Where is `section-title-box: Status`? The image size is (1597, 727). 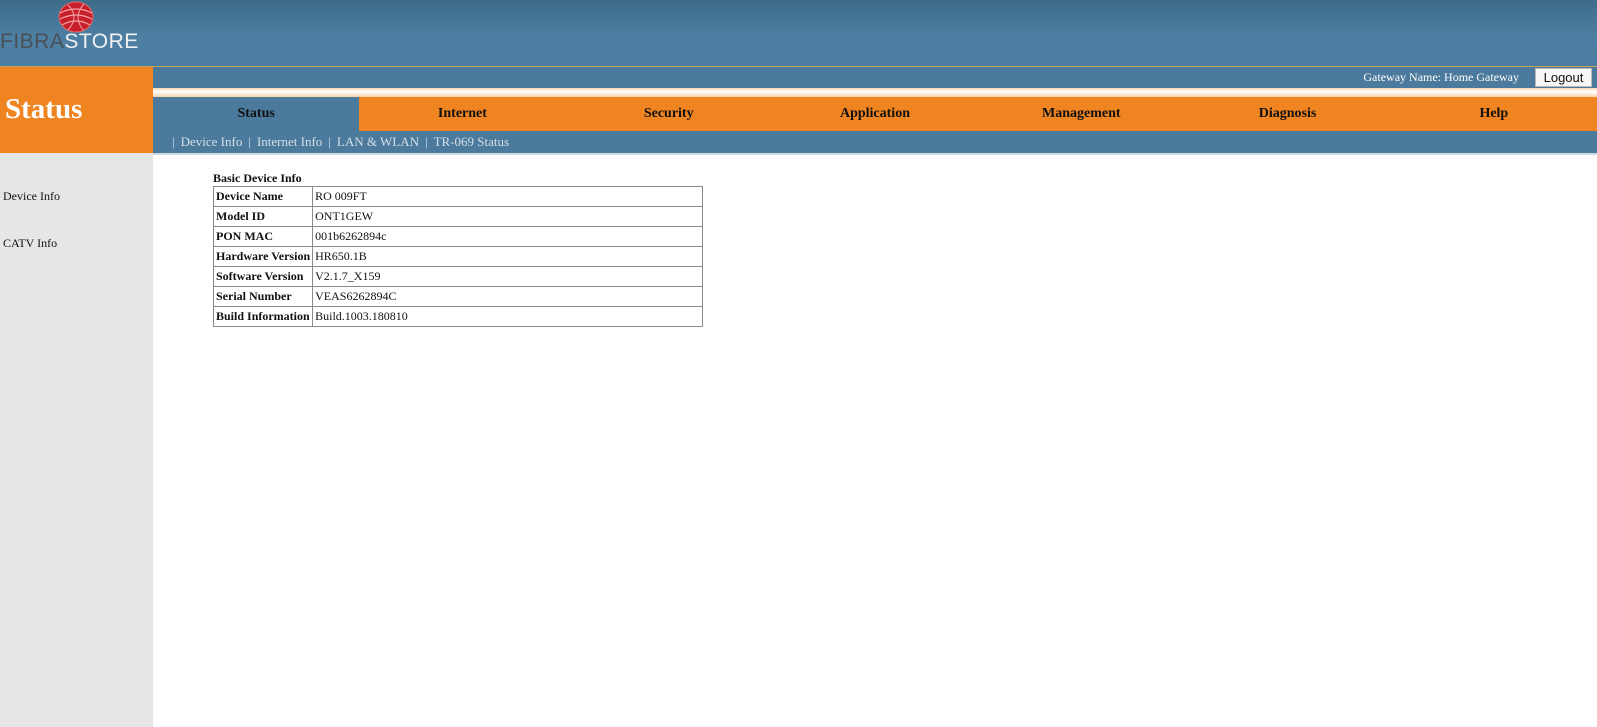
section-title-box: Status is located at coordinates (76, 110).